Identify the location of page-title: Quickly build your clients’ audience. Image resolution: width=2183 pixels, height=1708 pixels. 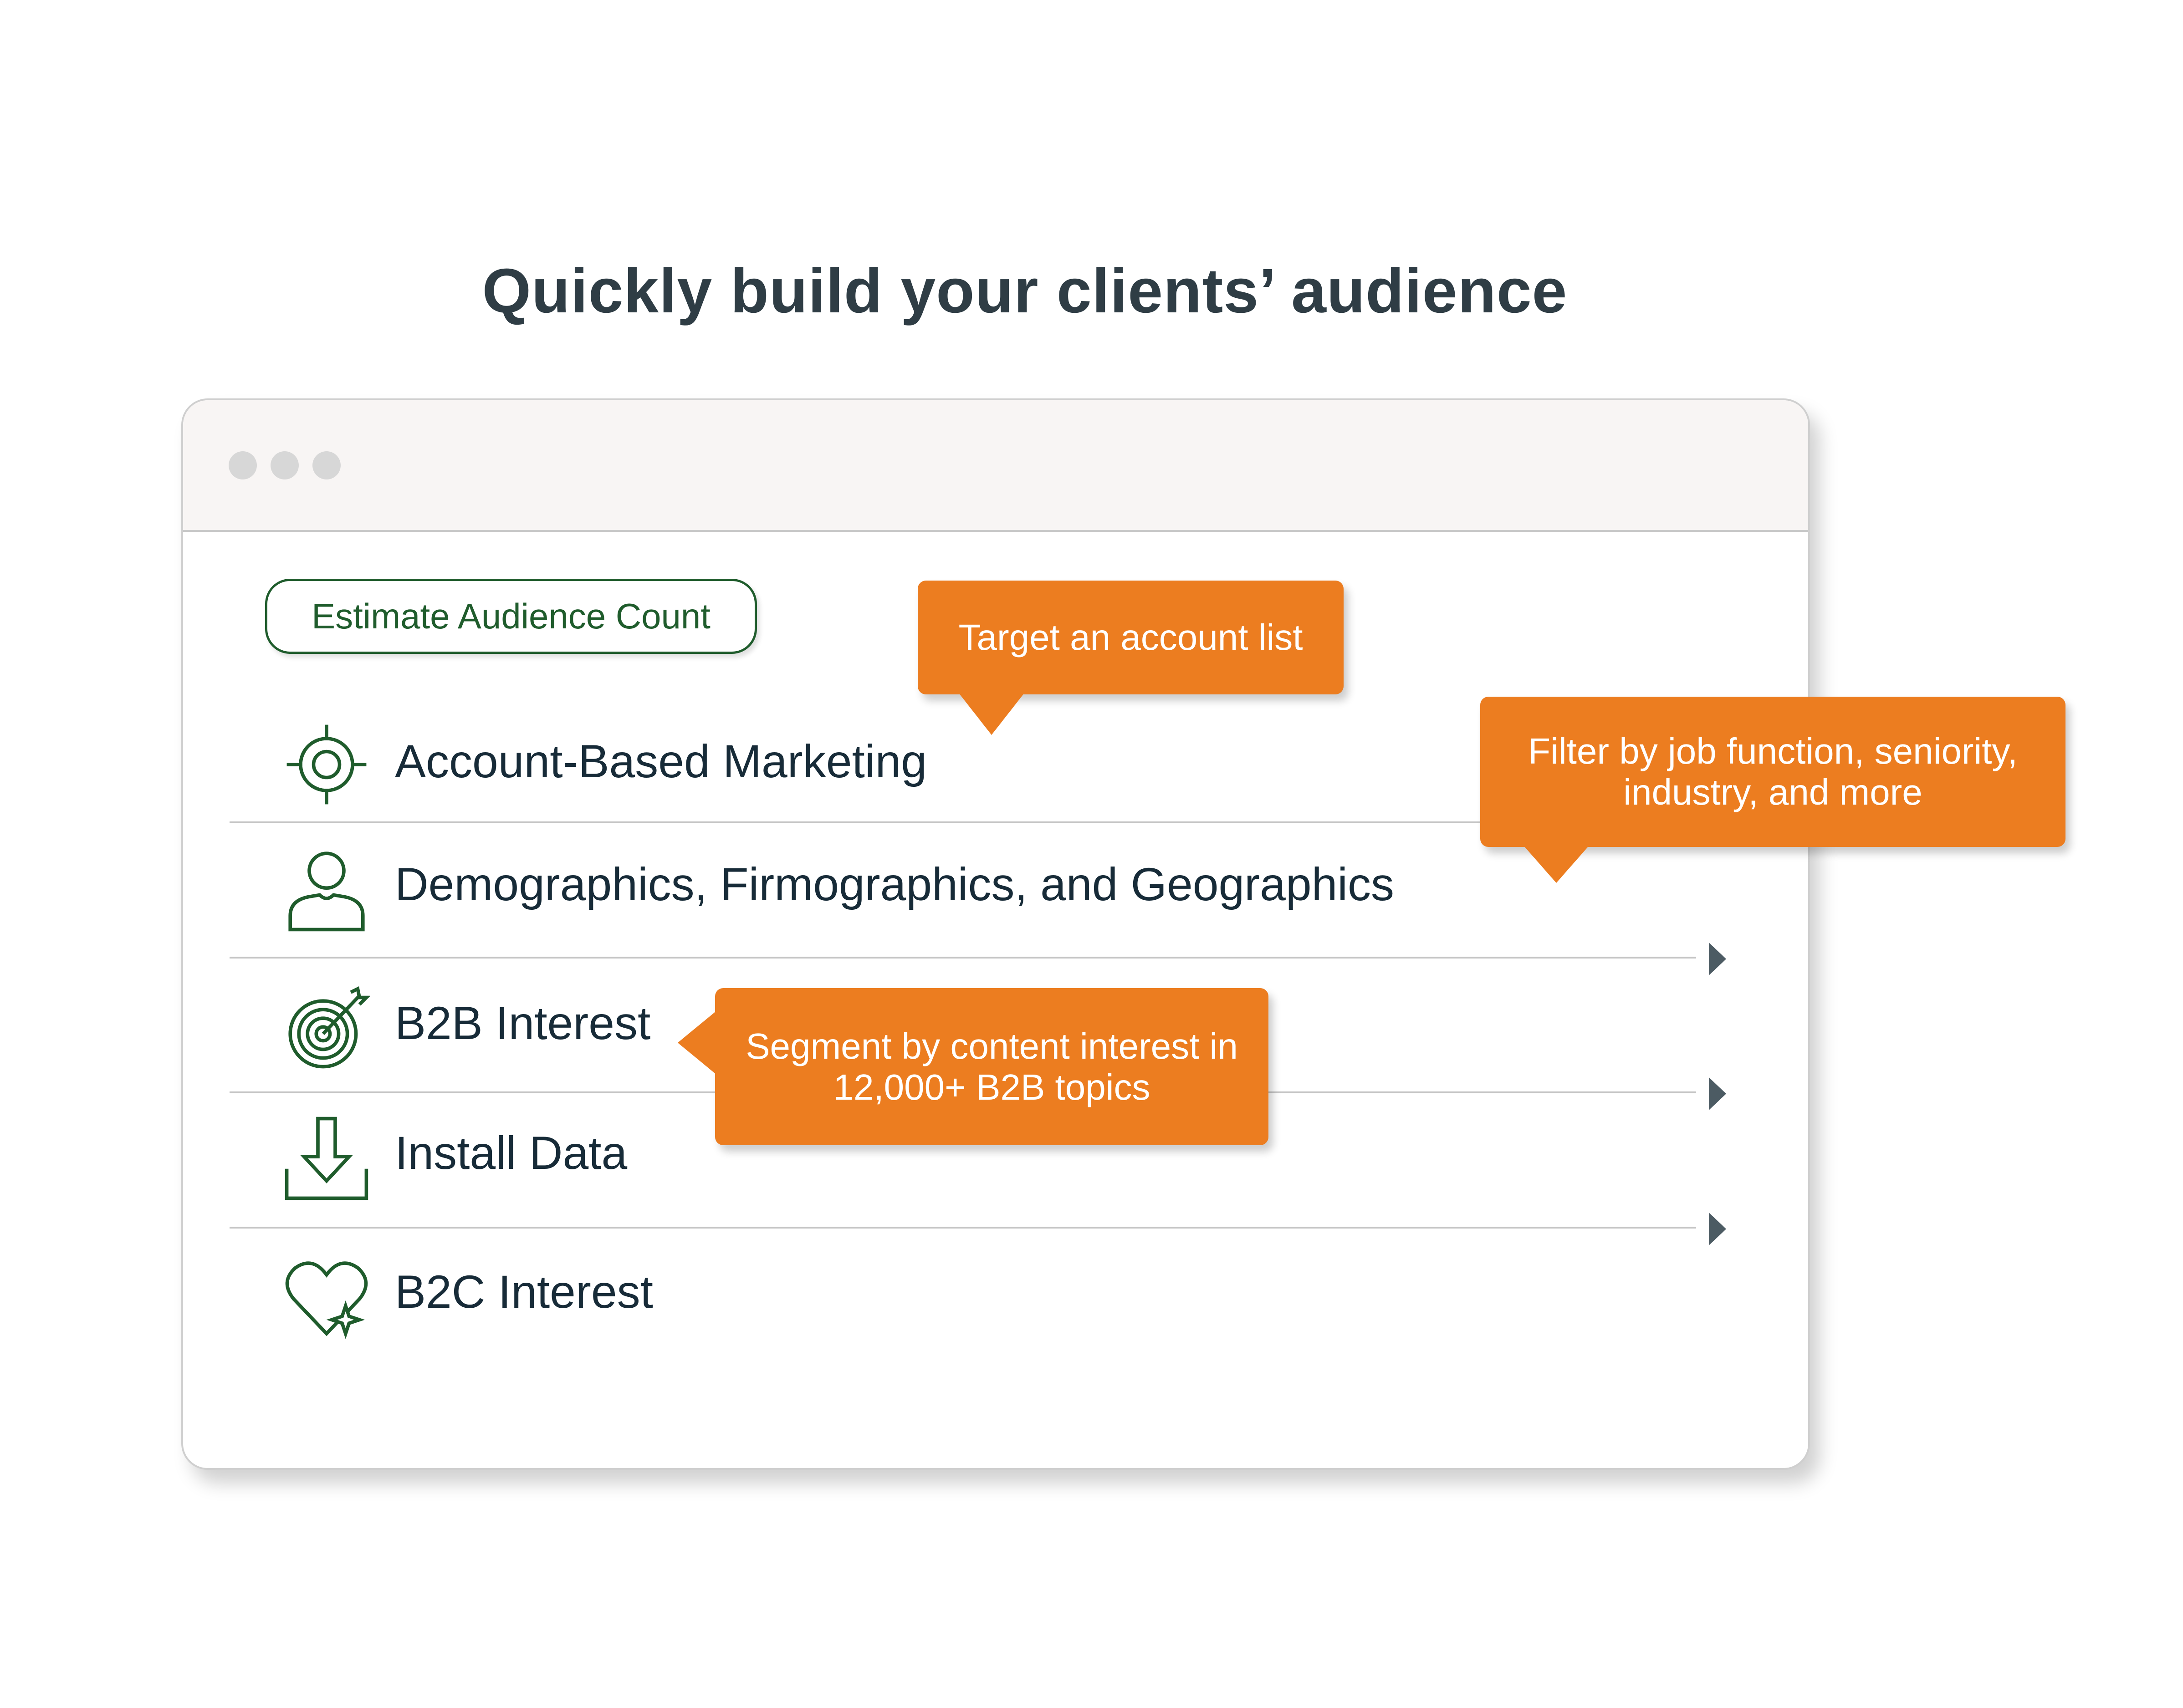
(1025, 291).